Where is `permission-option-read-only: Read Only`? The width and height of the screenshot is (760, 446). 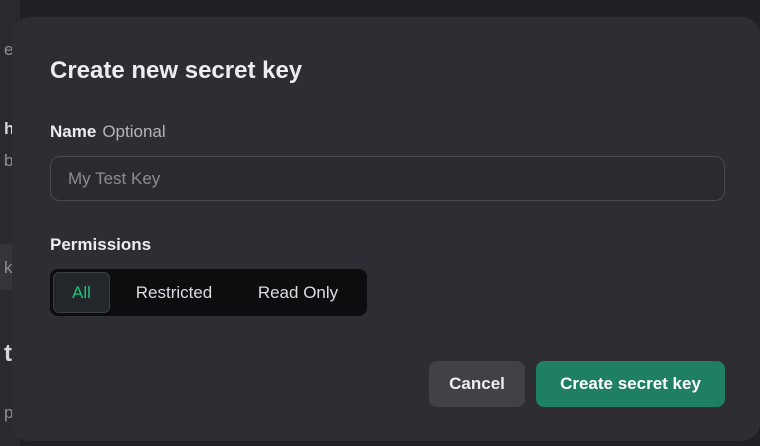
permission-option-read-only: Read Only is located at coordinates (298, 292).